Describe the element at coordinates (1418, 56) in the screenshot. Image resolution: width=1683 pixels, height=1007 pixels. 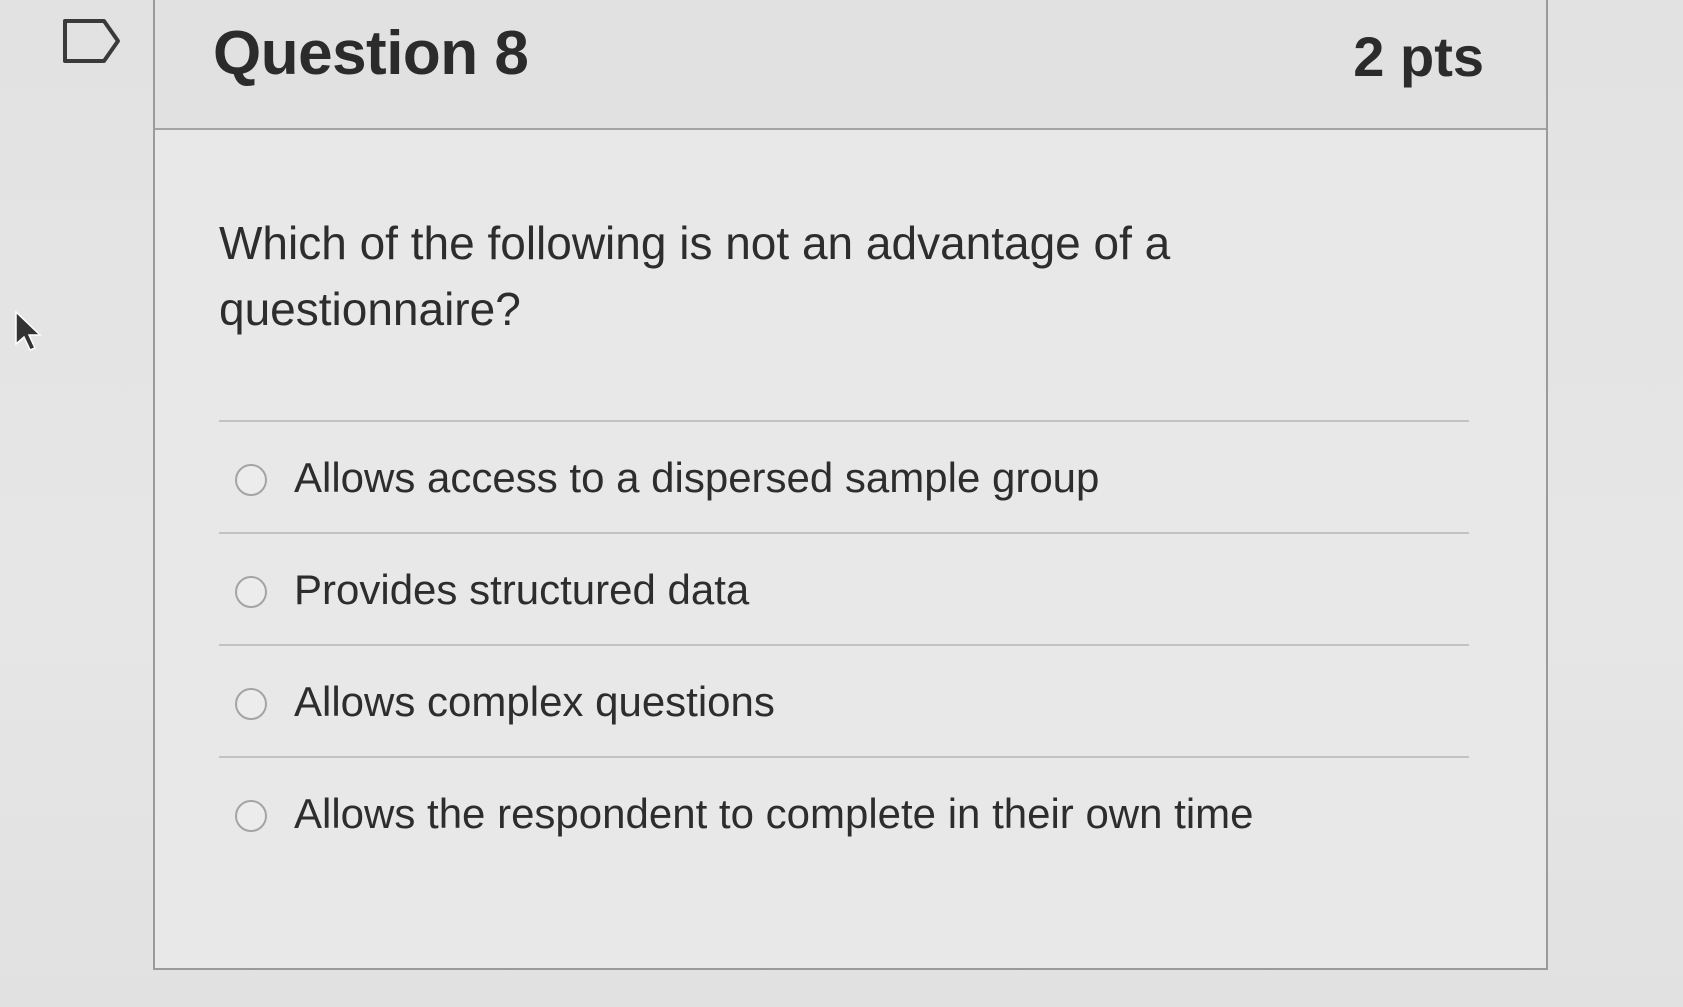
I see `question-points: 2 pts` at that location.